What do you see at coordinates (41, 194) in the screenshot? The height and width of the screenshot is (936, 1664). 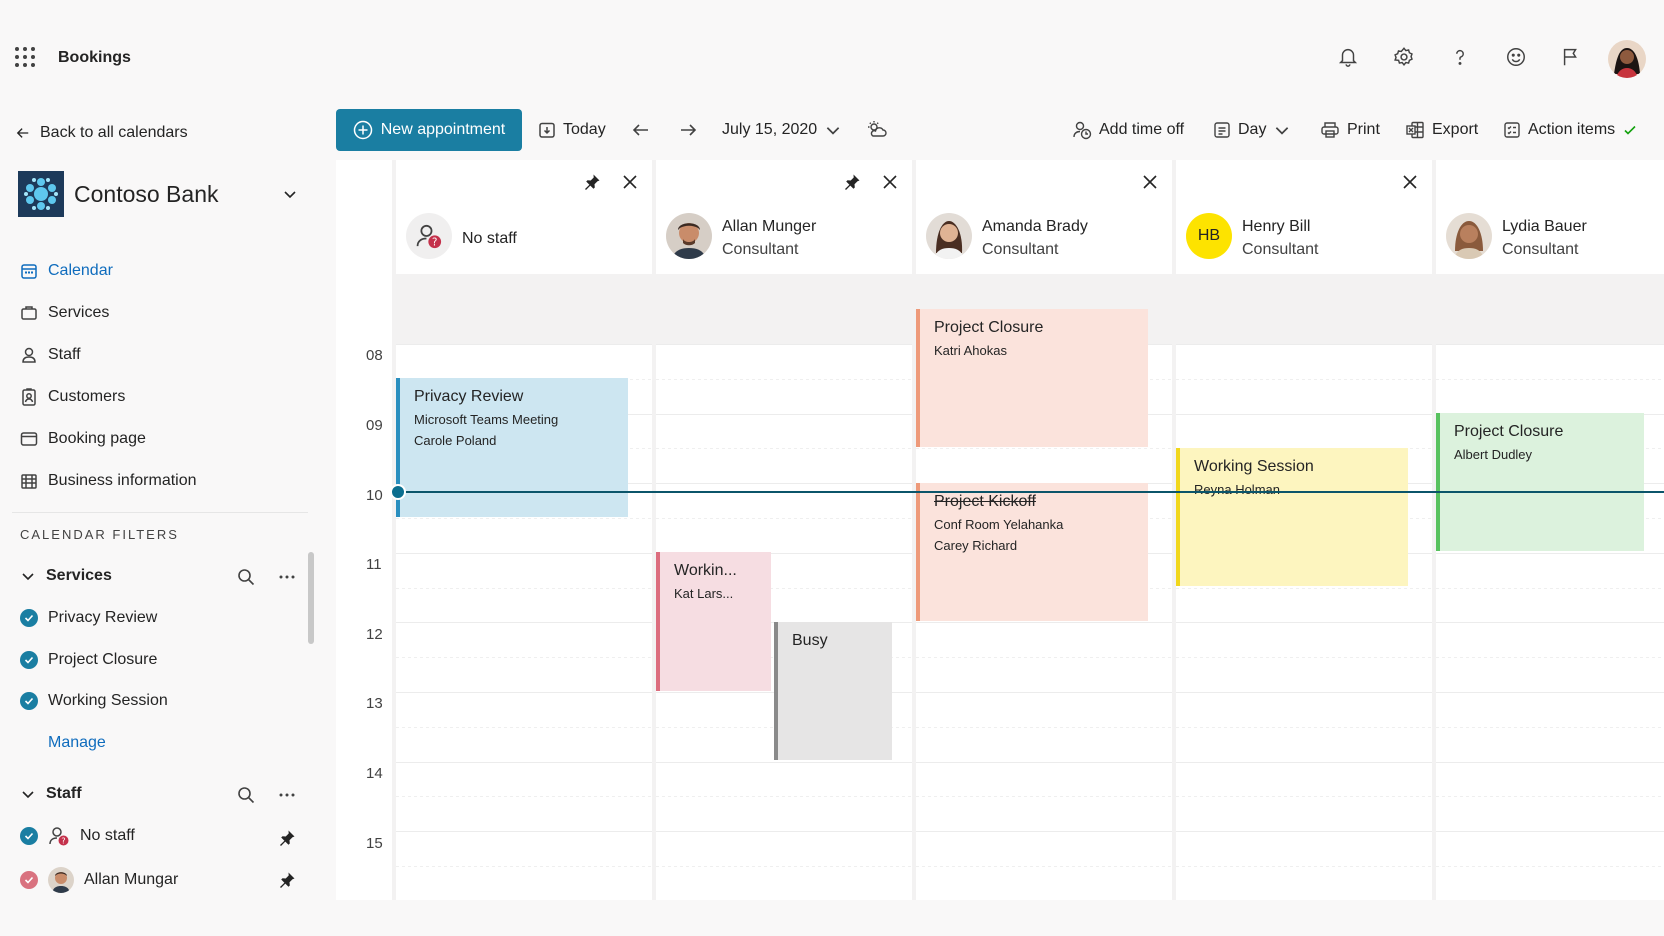 I see `org-logo` at bounding box center [41, 194].